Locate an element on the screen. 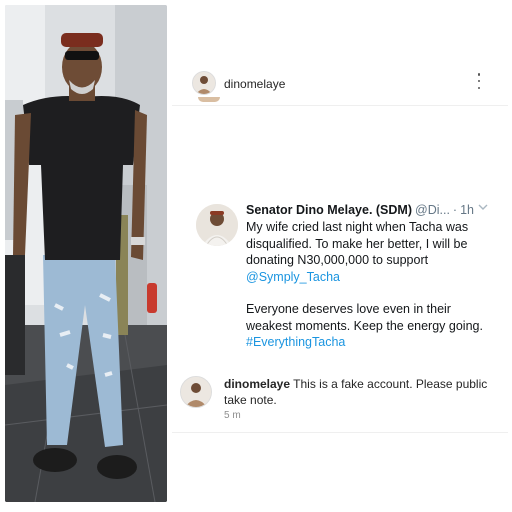 The image size is (512, 512). comment-username: dinomelaye is located at coordinates (257, 384).